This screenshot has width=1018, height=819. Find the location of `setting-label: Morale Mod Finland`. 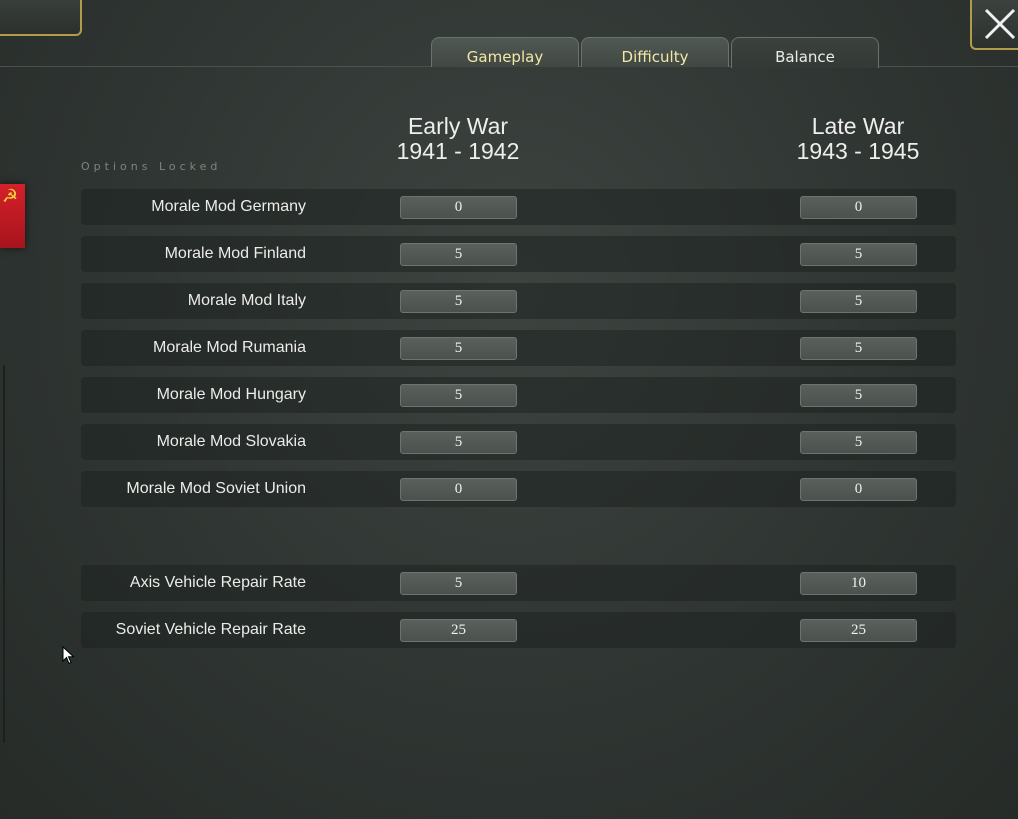

setting-label: Morale Mod Finland is located at coordinates (235, 253).